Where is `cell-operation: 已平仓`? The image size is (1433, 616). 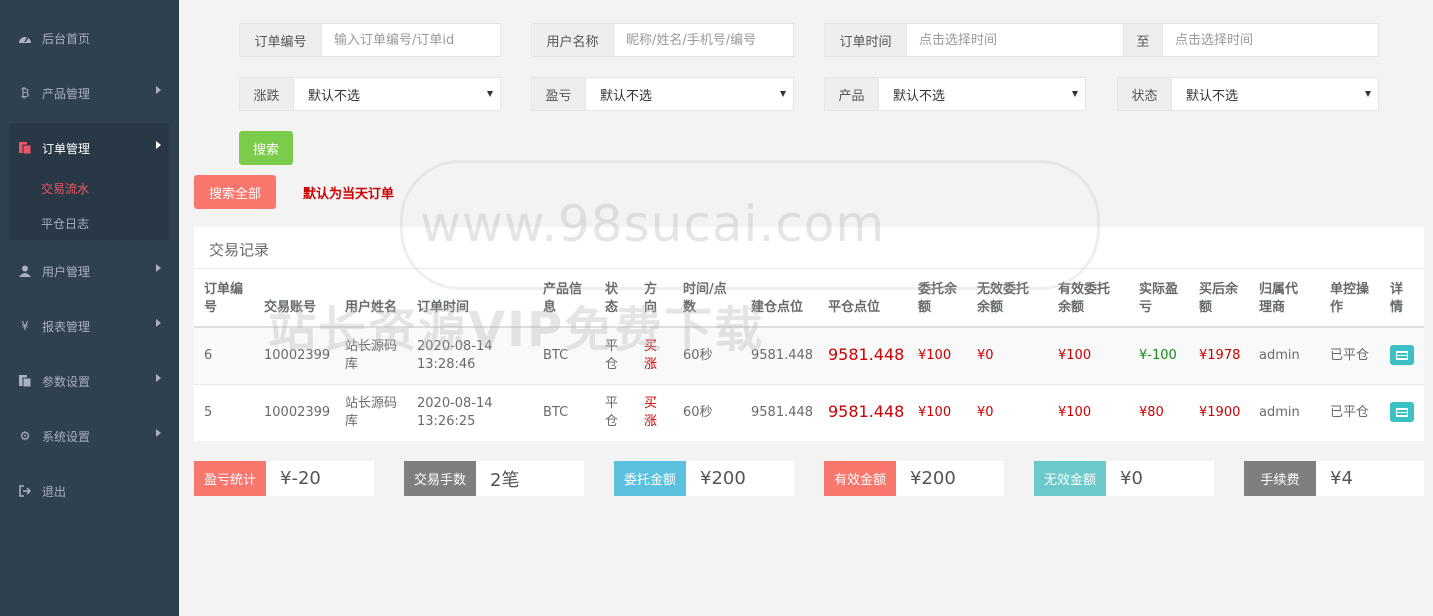 cell-operation: 已平仓 is located at coordinates (1350, 412).